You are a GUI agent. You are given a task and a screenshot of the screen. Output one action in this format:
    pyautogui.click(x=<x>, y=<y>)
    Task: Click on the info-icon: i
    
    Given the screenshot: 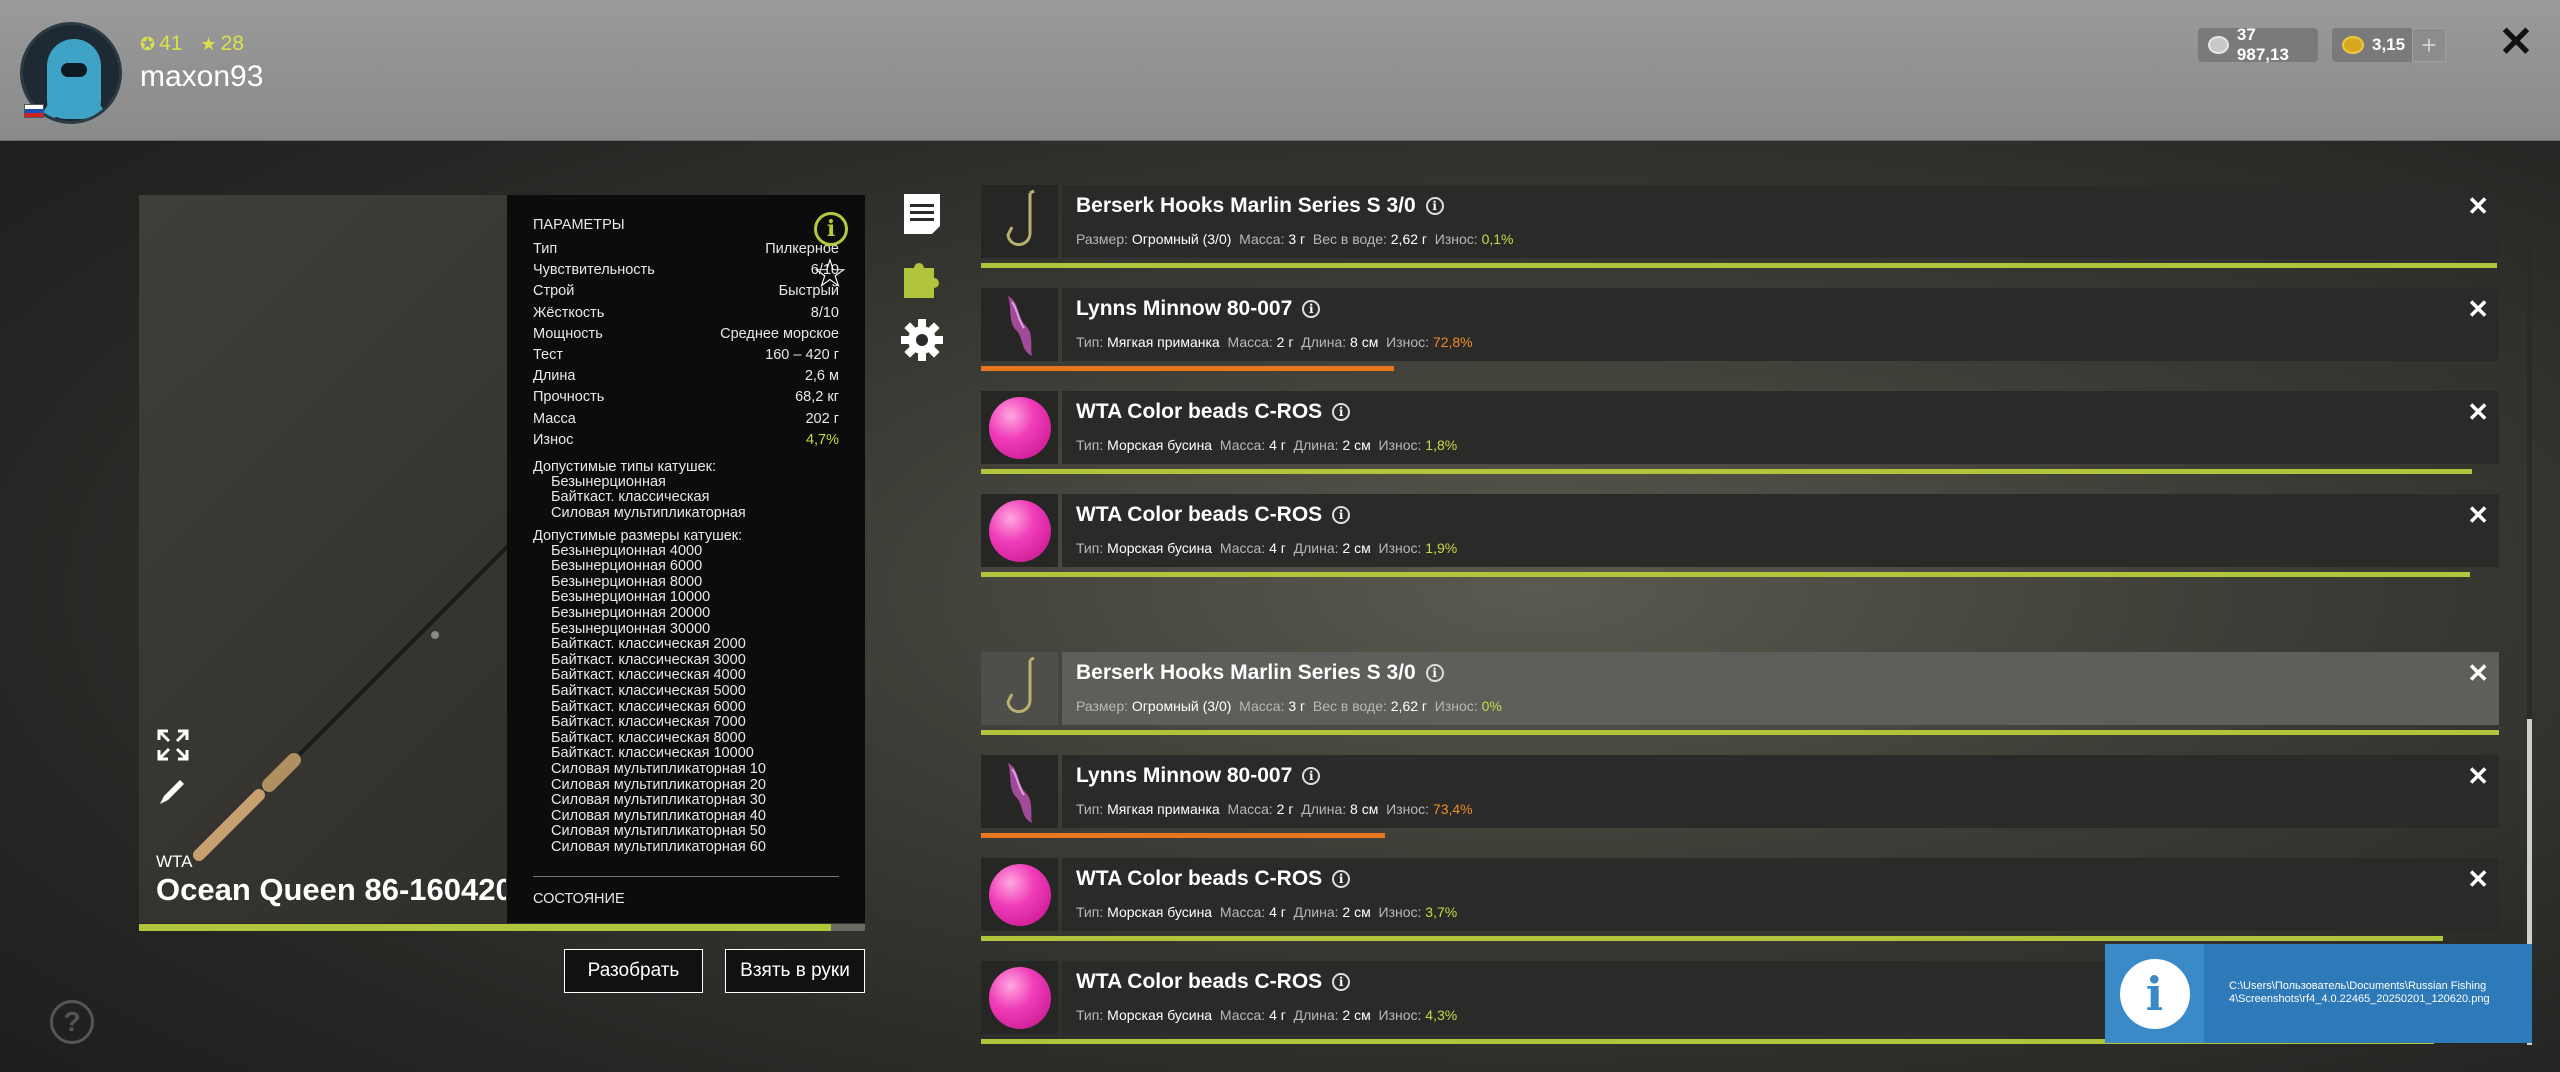 What is the action you would take?
    pyautogui.click(x=831, y=229)
    